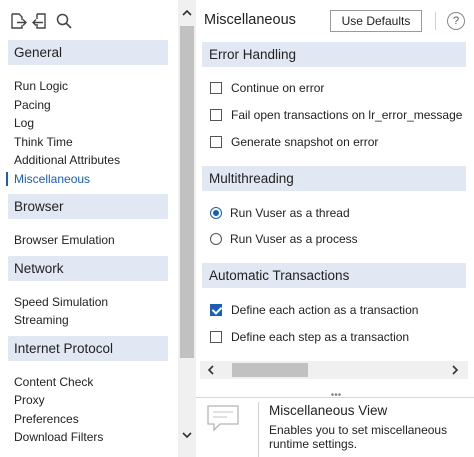 The width and height of the screenshot is (474, 457). I want to click on action-as-transaction-checkbox, so click(216, 310).